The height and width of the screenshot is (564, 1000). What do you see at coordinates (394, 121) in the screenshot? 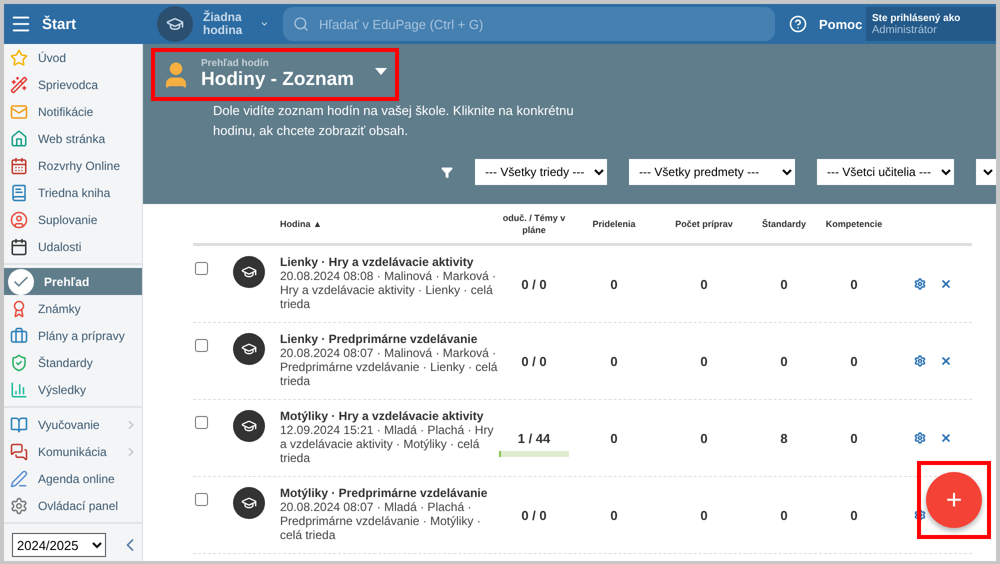
I see `page-description: Dole vidíte zoznam hodín na vašej škole. Kliknite na konkrétnu hodinu, ak chcete zobraziť obsah.` at bounding box center [394, 121].